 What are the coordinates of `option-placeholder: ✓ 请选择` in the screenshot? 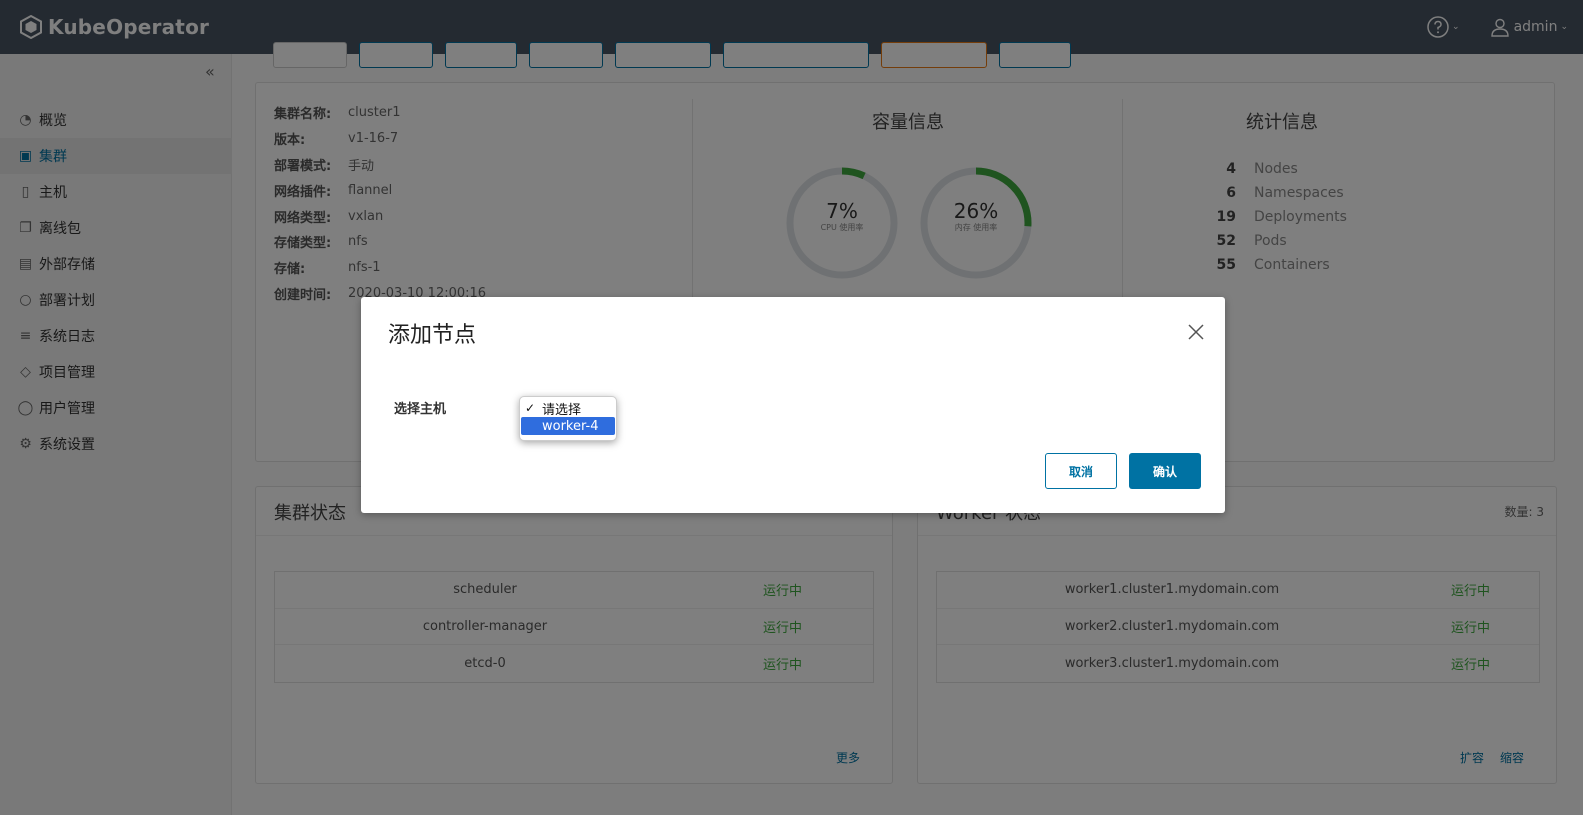 It's located at (568, 408).